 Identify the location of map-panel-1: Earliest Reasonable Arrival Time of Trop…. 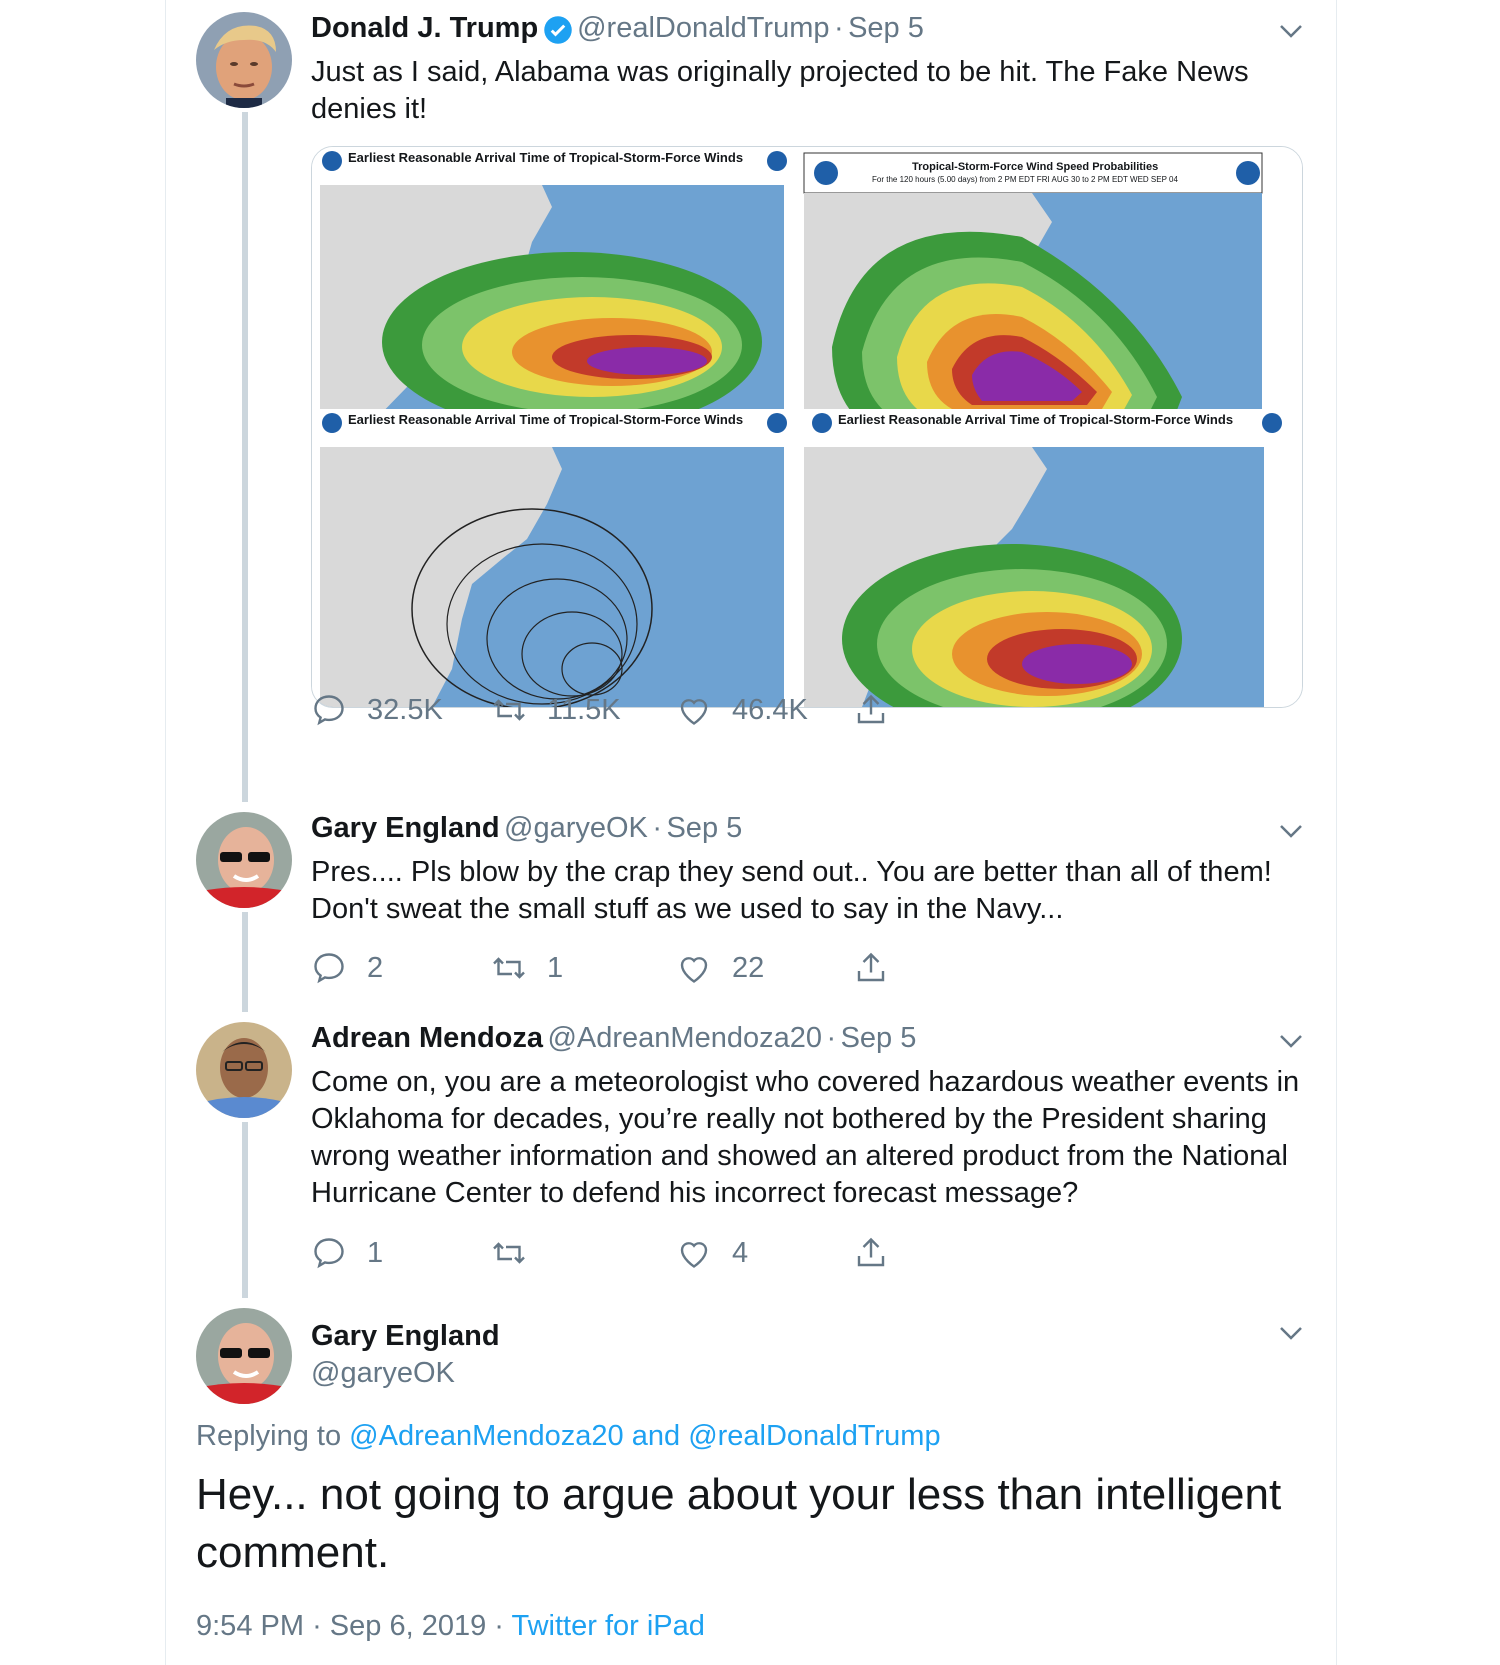
(557, 285).